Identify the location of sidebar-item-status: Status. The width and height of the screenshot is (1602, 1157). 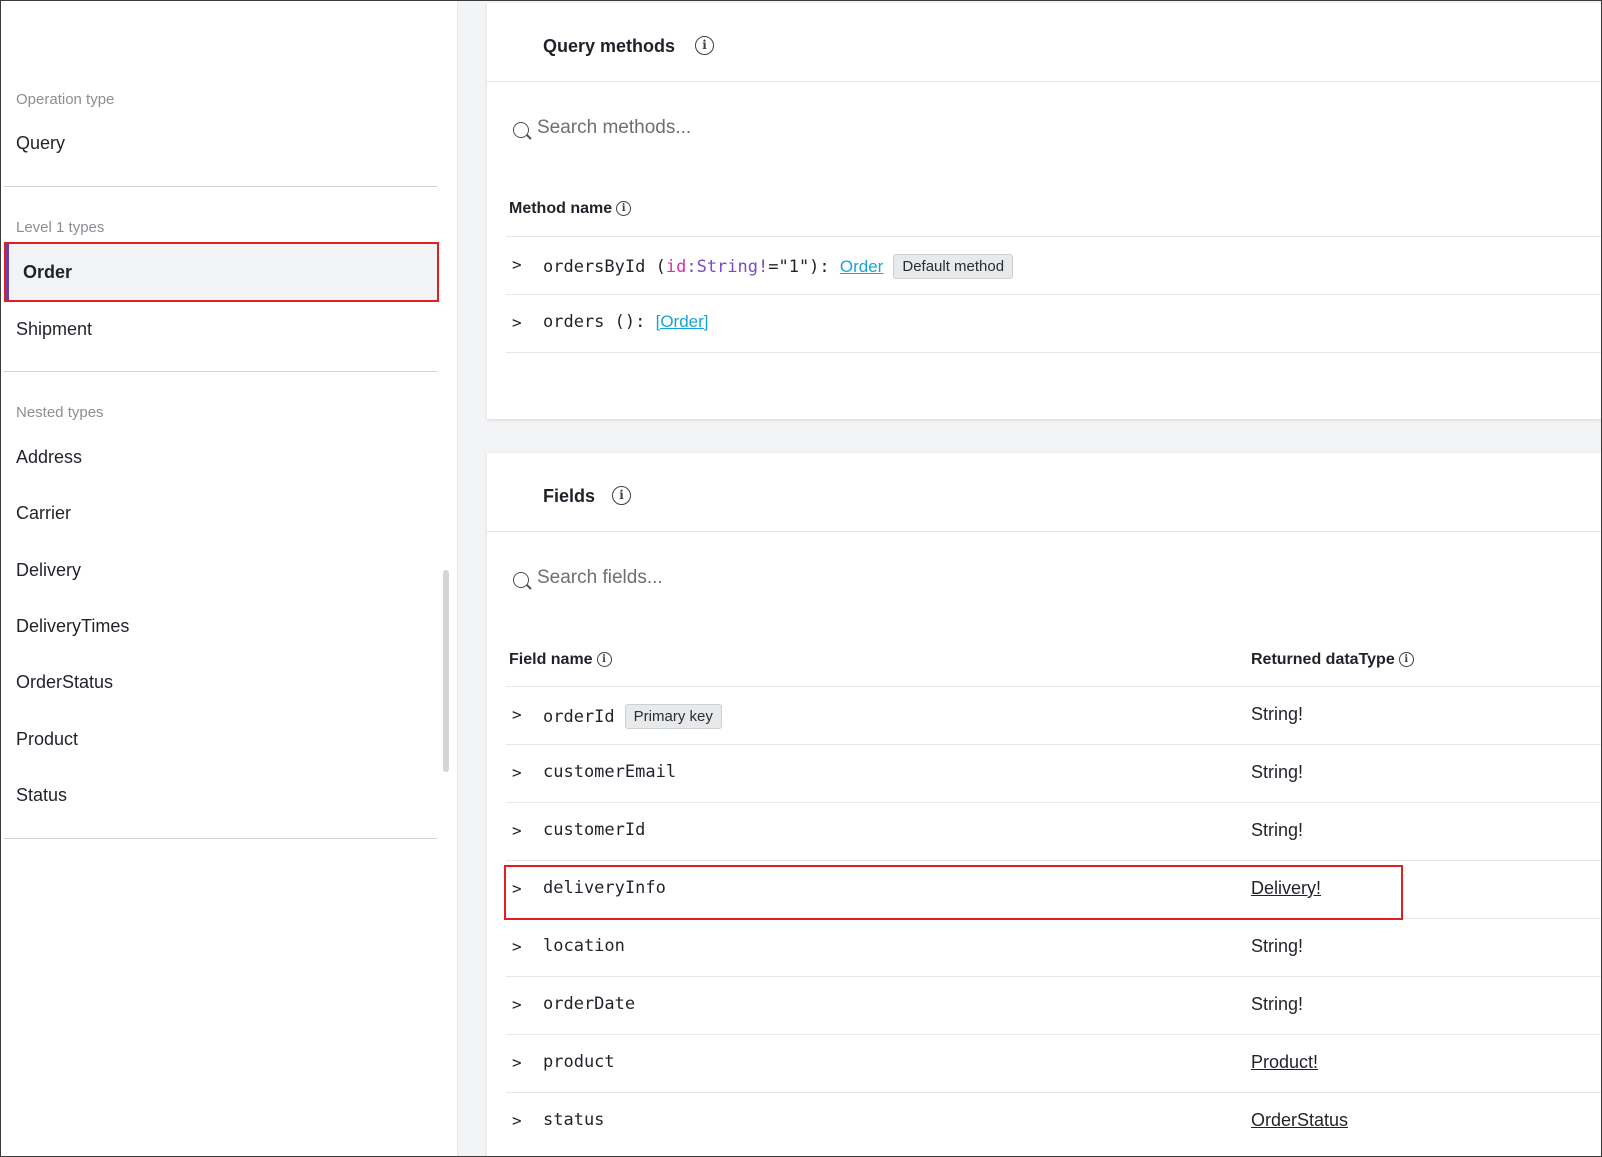
(41, 795).